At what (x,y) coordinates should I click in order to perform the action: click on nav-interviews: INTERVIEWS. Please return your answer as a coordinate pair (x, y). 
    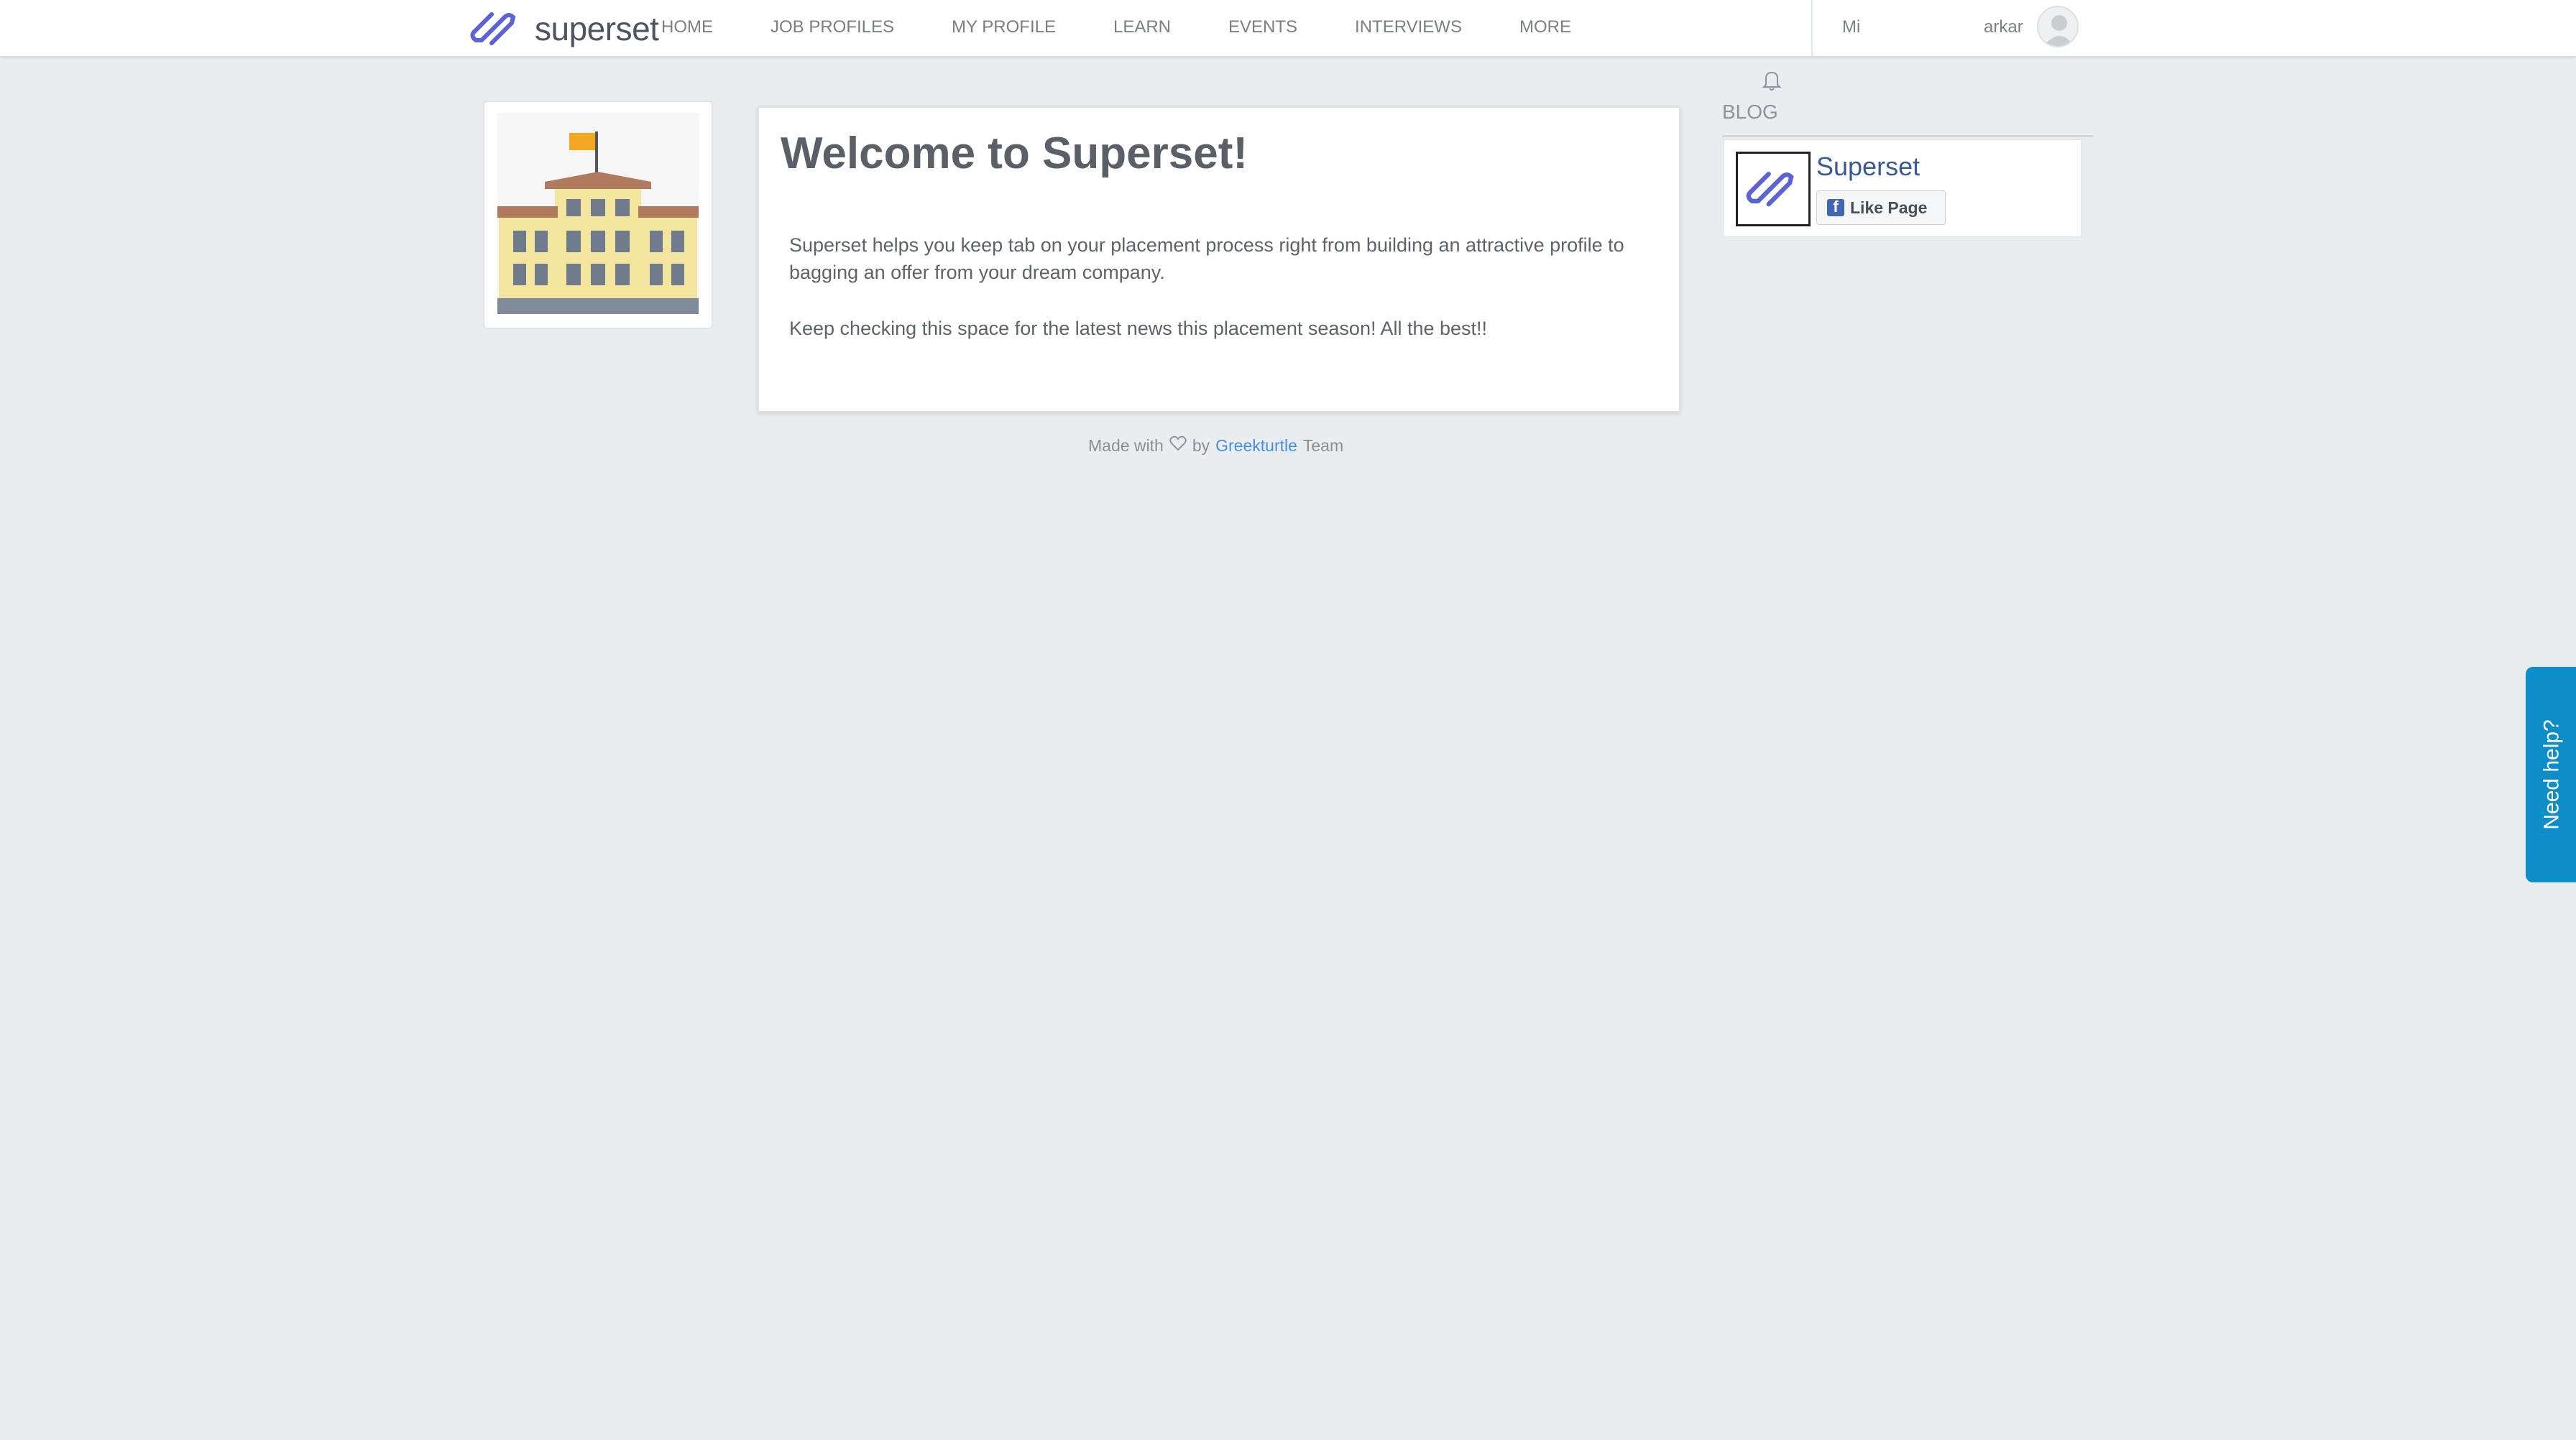
    Looking at the image, I should click on (1408, 27).